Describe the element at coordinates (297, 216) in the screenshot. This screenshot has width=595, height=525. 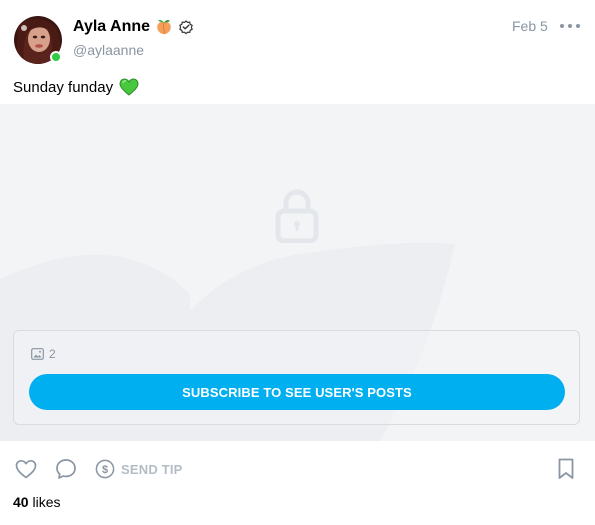
I see `lock-icon` at that location.